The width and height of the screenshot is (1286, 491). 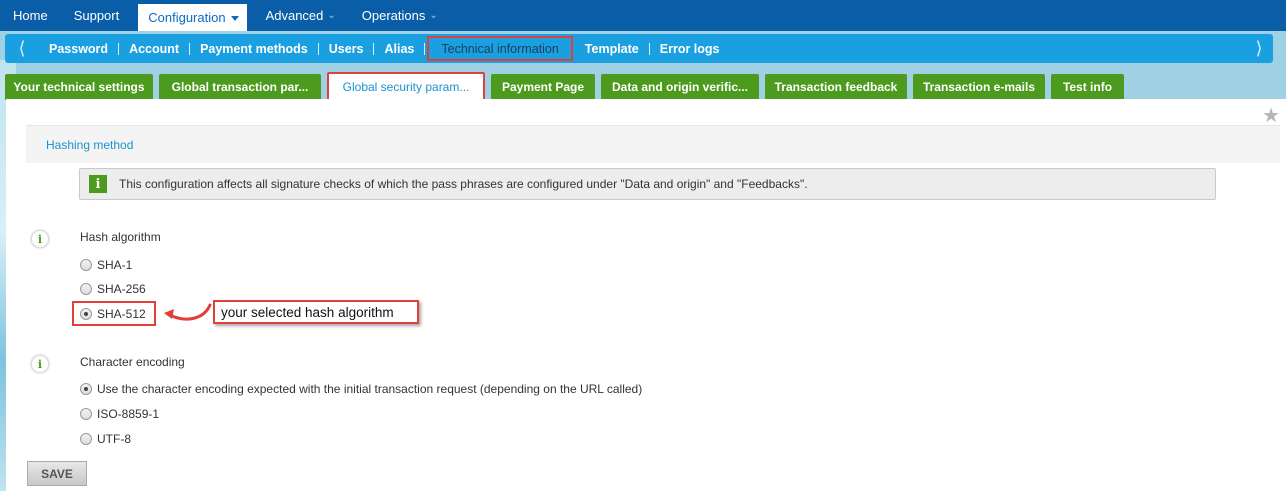 What do you see at coordinates (79, 87) in the screenshot?
I see `tab-technical-settings: Your technical settings` at bounding box center [79, 87].